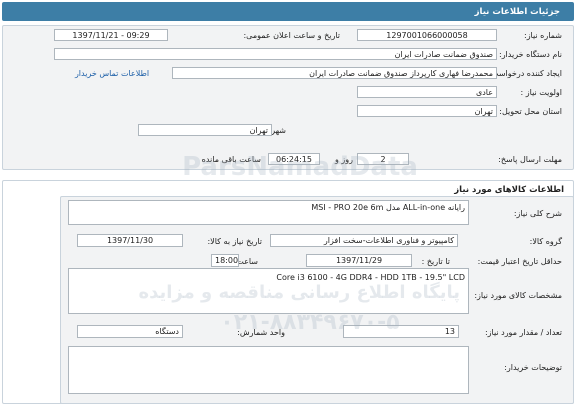 The width and height of the screenshot is (576, 407). What do you see at coordinates (359, 260) in the screenshot?
I see `until-date-field: 1397/11/29` at bounding box center [359, 260].